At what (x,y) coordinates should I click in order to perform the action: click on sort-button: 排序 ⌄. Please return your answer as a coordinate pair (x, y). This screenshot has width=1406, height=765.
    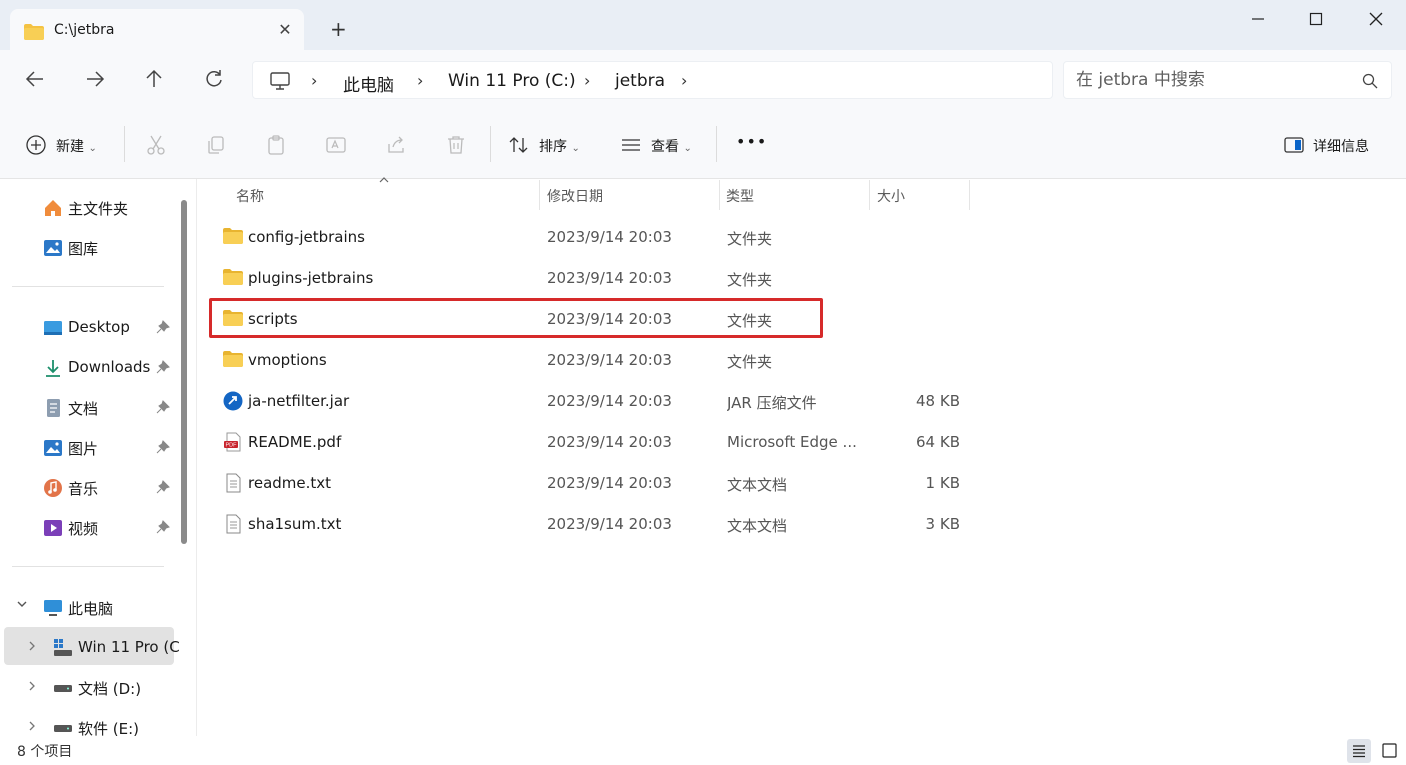
    Looking at the image, I should click on (559, 147).